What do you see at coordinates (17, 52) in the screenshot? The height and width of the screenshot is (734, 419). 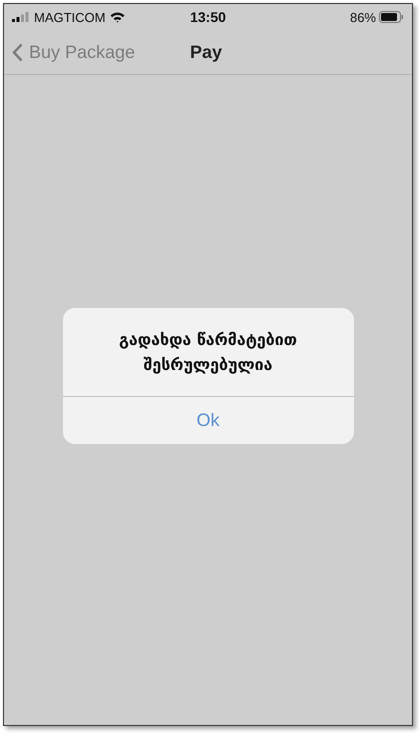 I see `chevron-left-icon` at bounding box center [17, 52].